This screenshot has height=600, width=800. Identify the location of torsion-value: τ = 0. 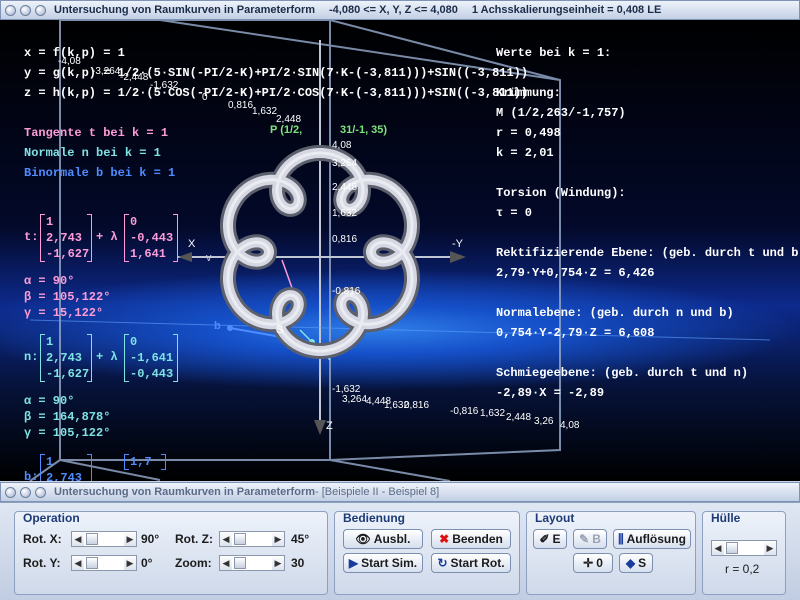
(514, 213).